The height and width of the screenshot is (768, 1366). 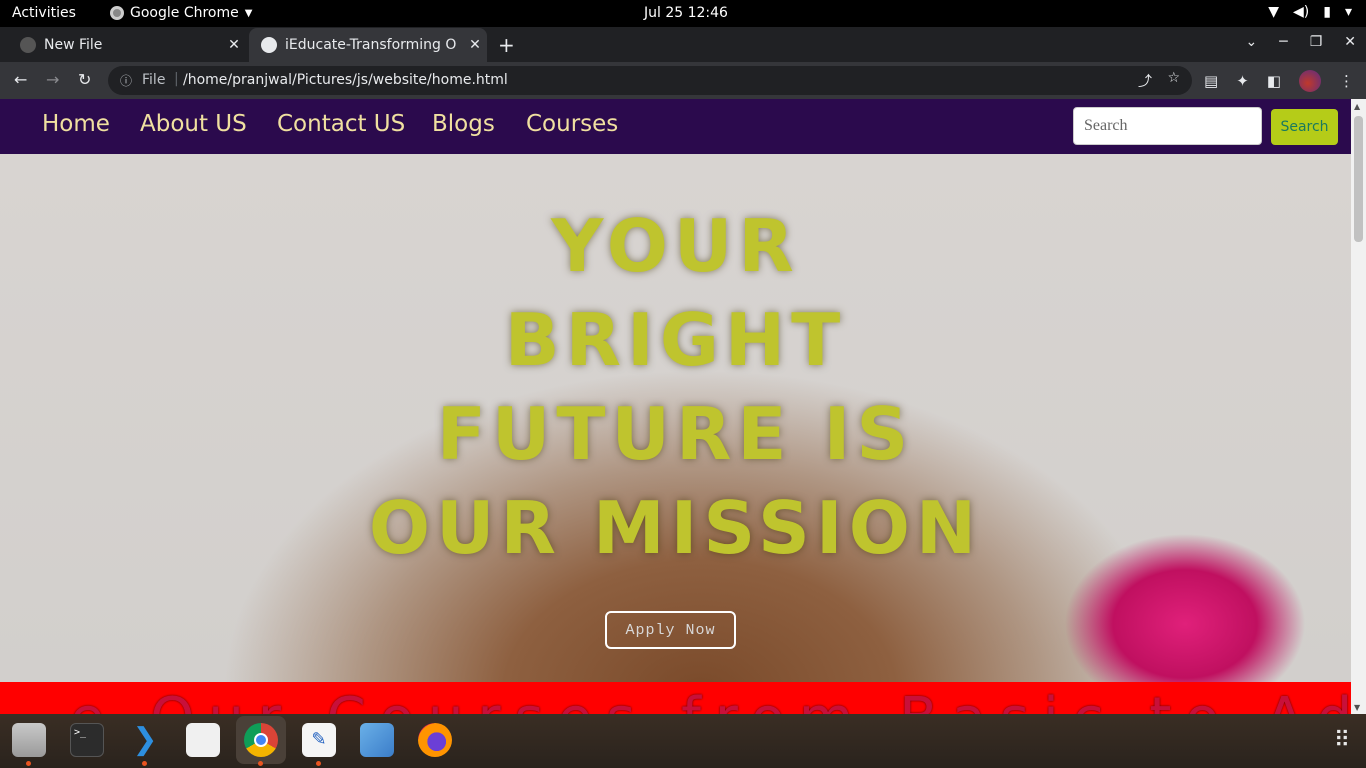 I want to click on cube-app-icon, so click(x=377, y=740).